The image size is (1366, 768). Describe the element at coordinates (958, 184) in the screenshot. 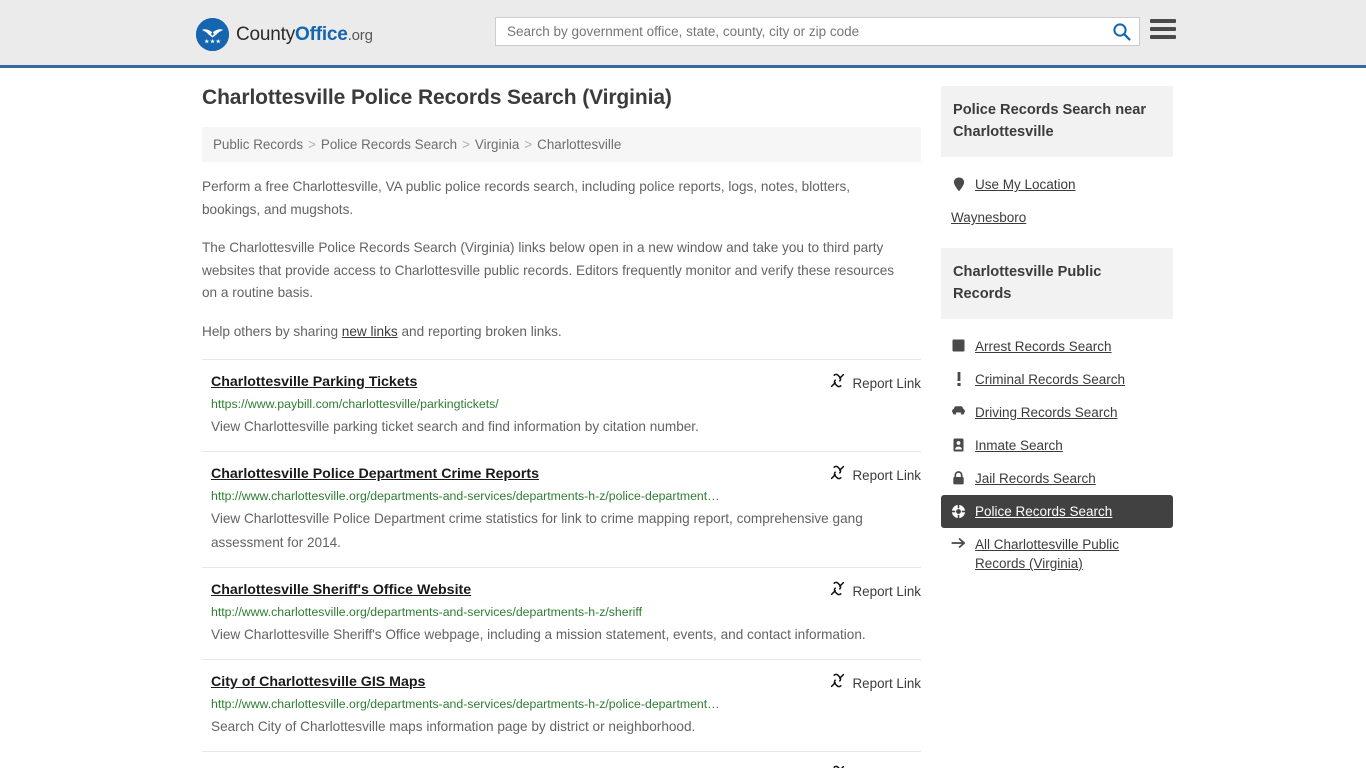

I see `map-pin-icon` at that location.